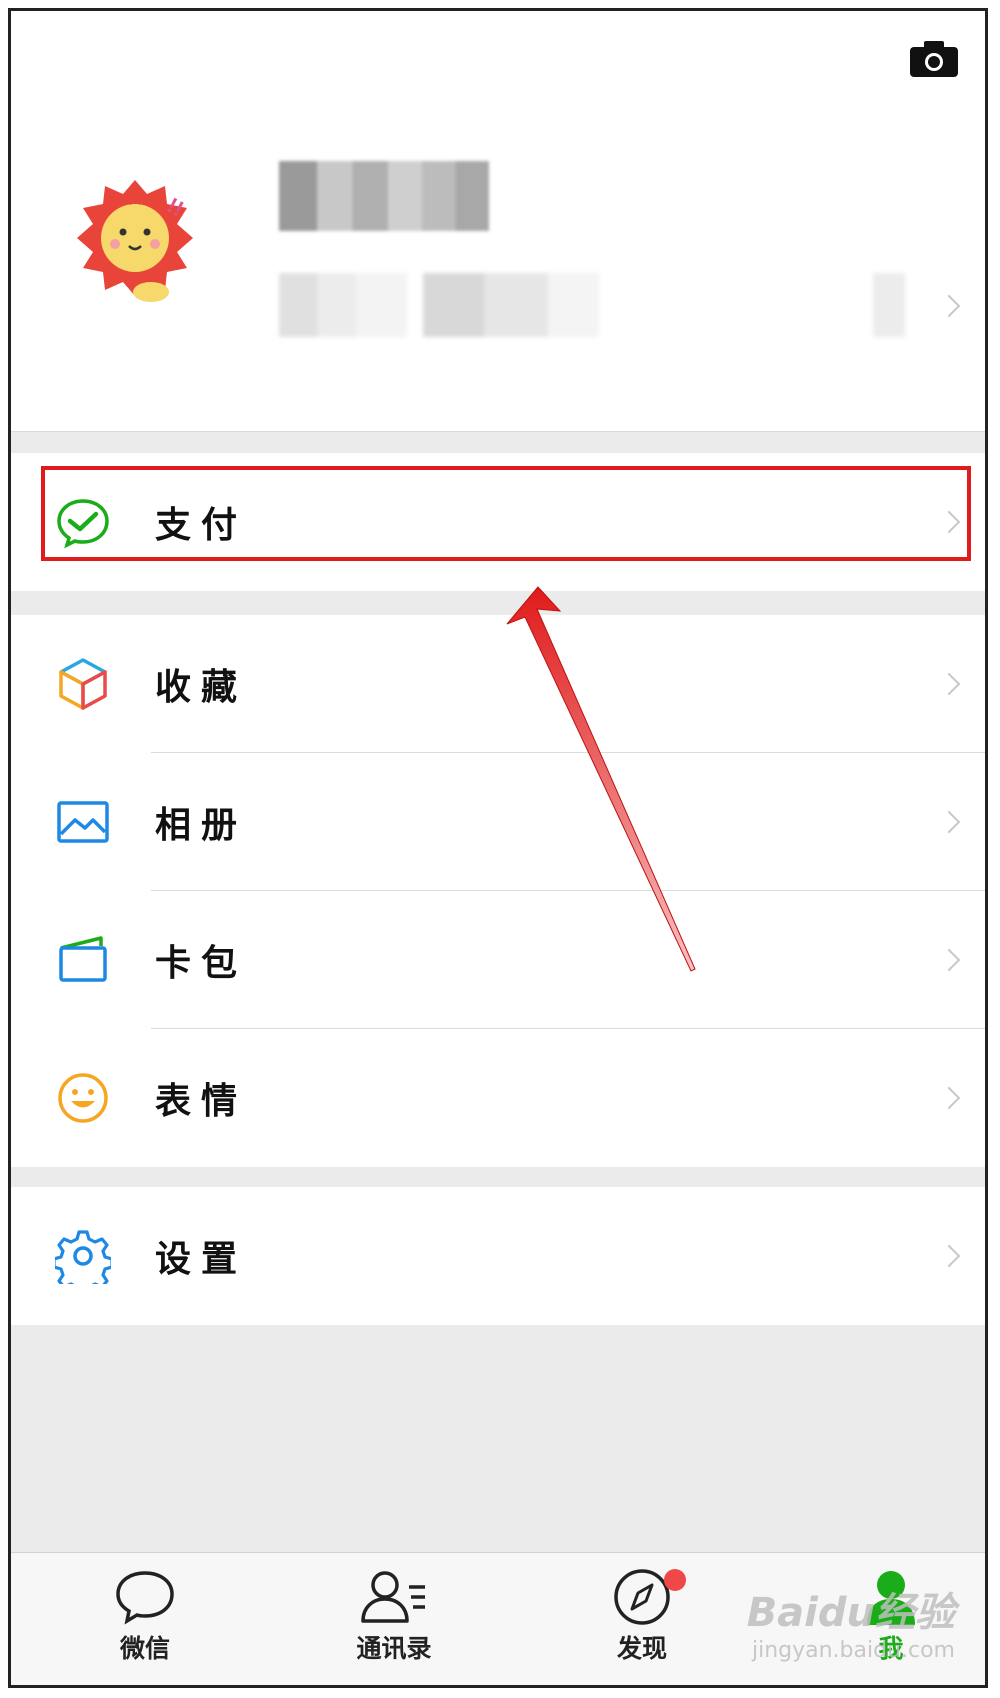  I want to click on tab-contacts: 通讯录, so click(394, 1622).